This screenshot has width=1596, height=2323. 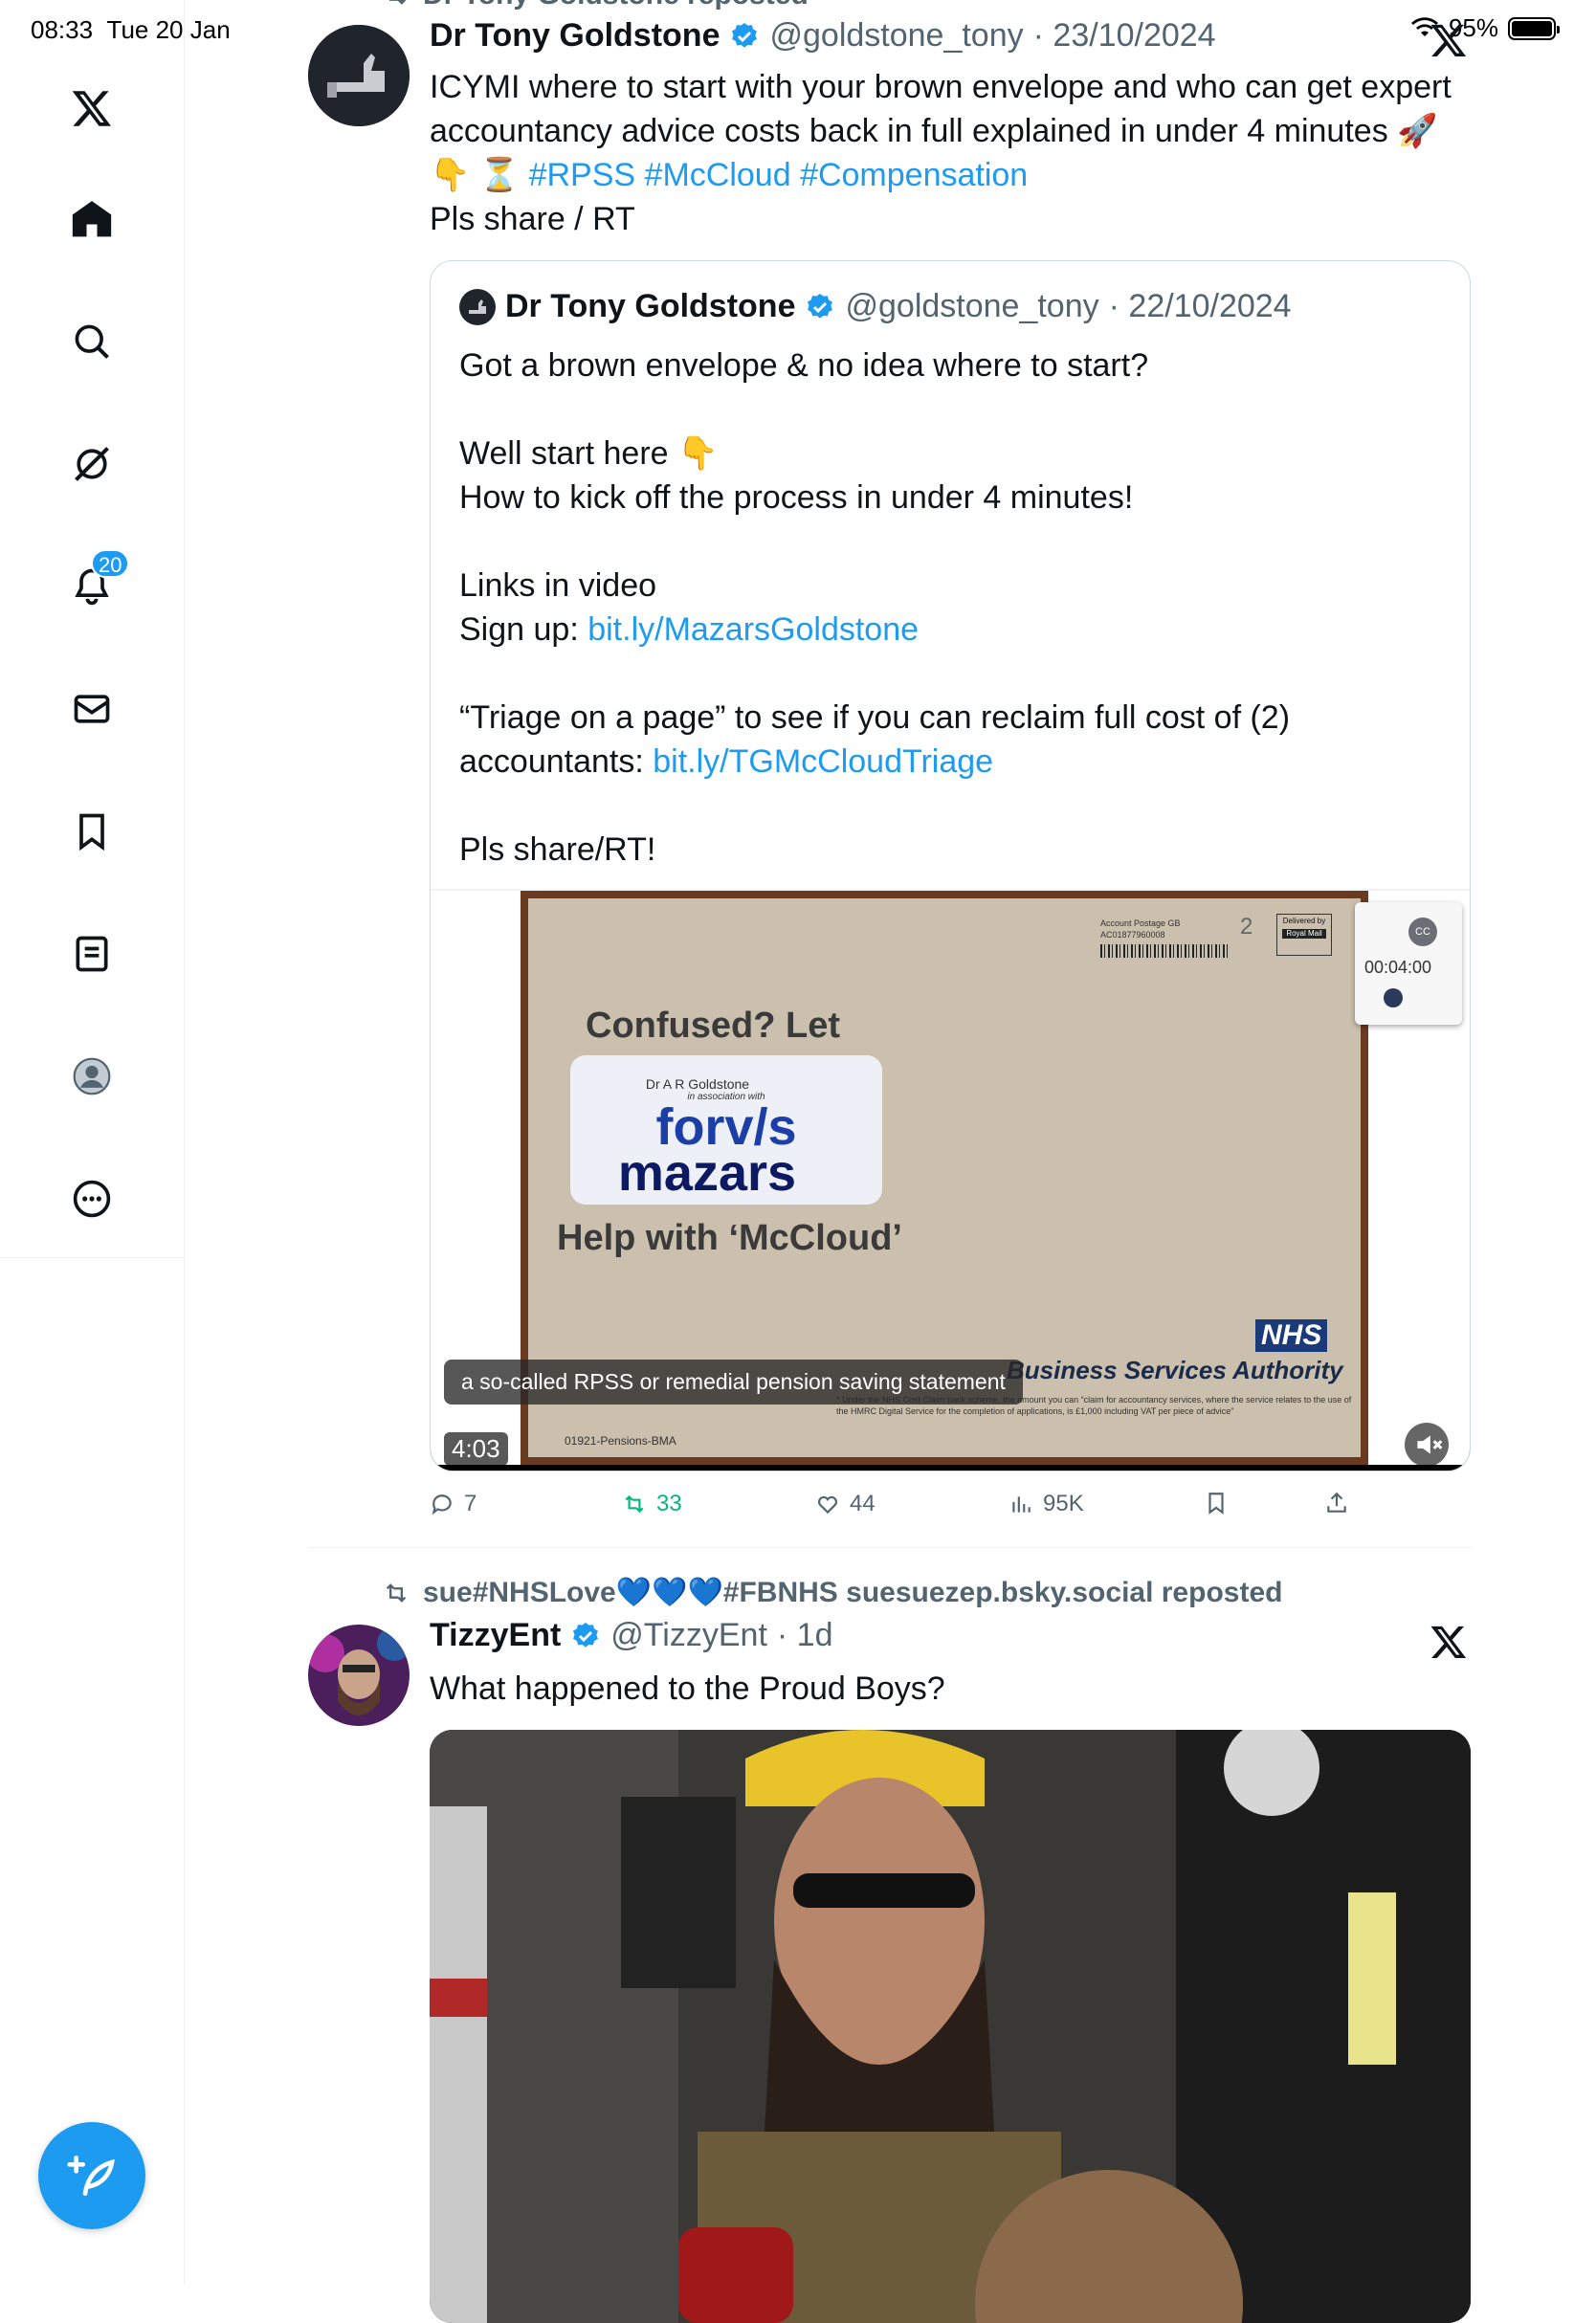 What do you see at coordinates (92, 953) in the screenshot?
I see `lists-icon` at bounding box center [92, 953].